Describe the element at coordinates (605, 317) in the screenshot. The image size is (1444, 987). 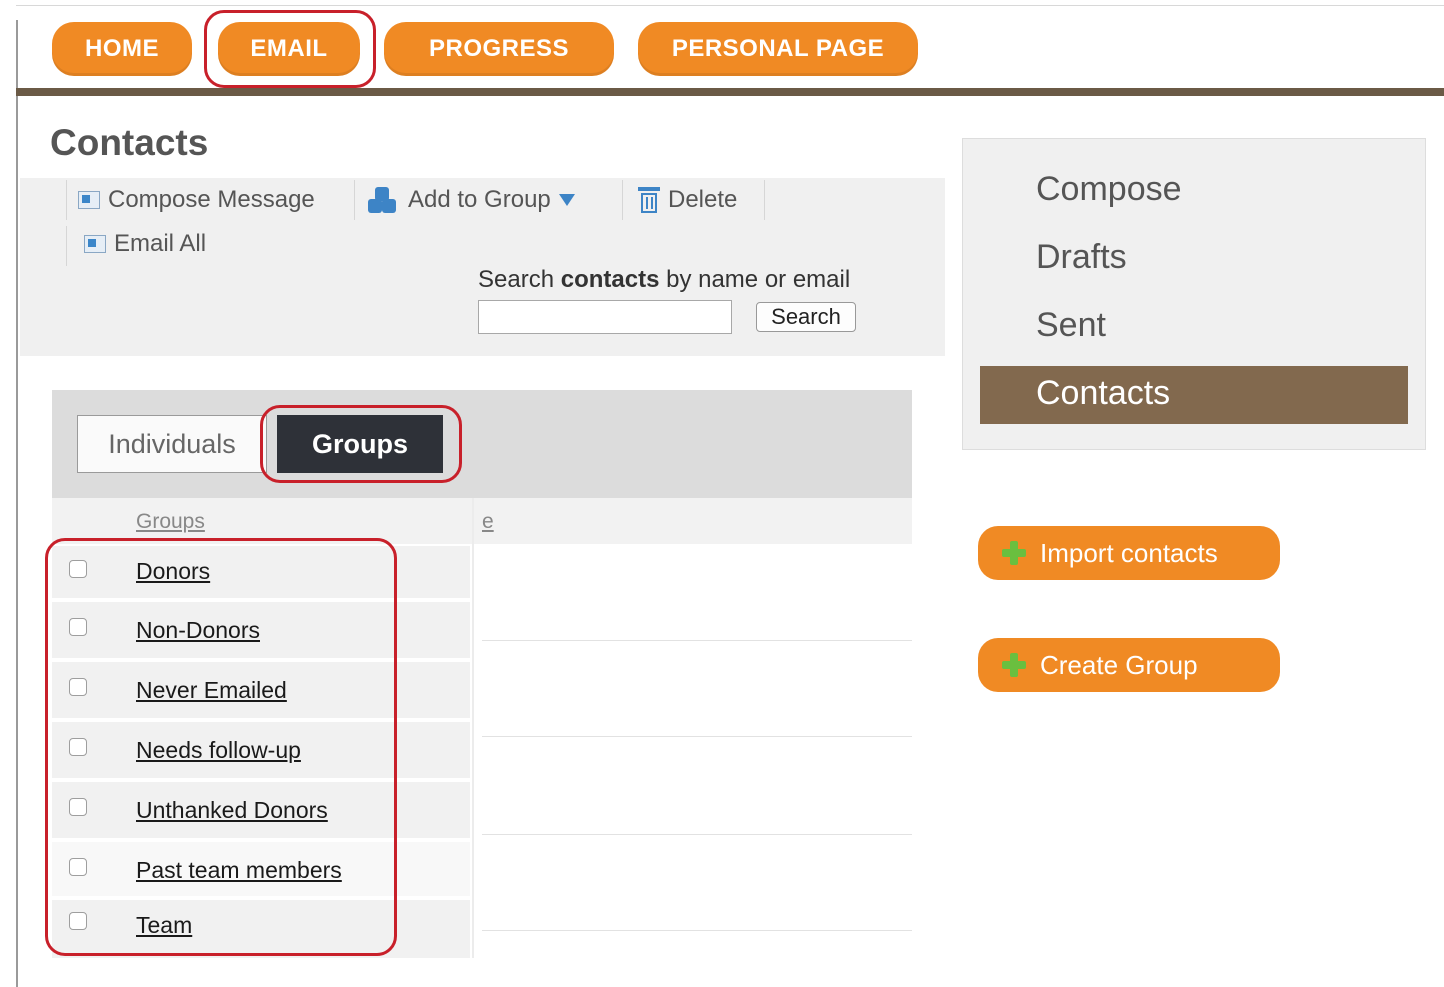
I see `search-input` at that location.